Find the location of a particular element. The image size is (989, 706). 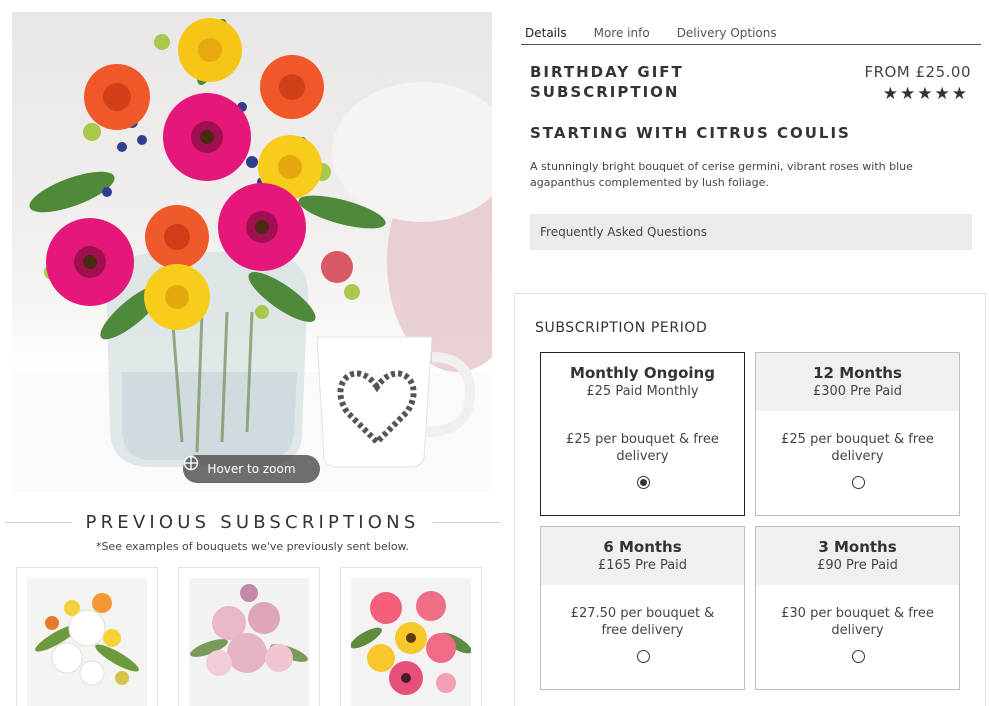

heading-divider-right is located at coordinates (466, 522).